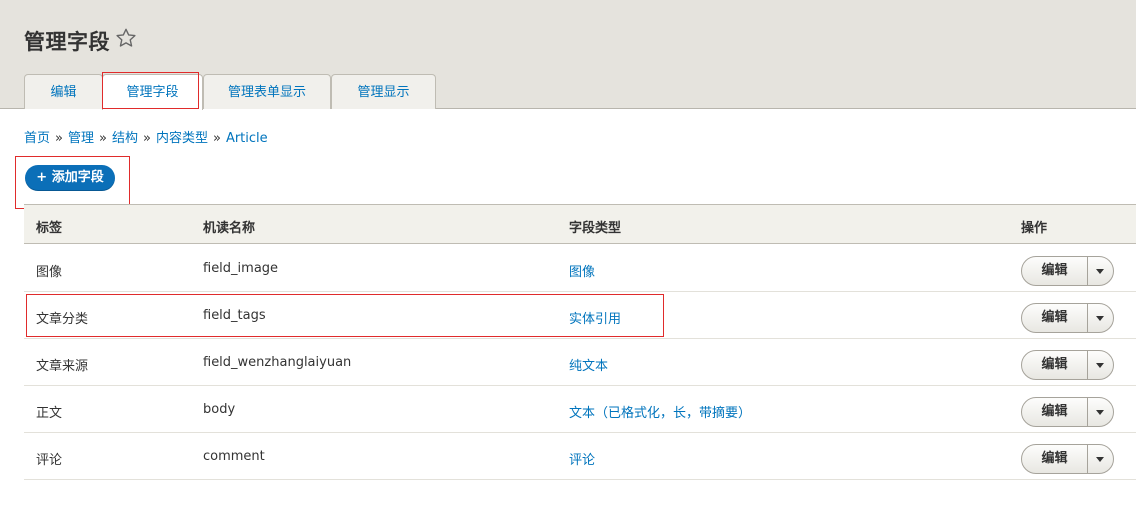 Image resolution: width=1136 pixels, height=521 pixels. What do you see at coordinates (49, 272) in the screenshot?
I see `field-label: 图像` at bounding box center [49, 272].